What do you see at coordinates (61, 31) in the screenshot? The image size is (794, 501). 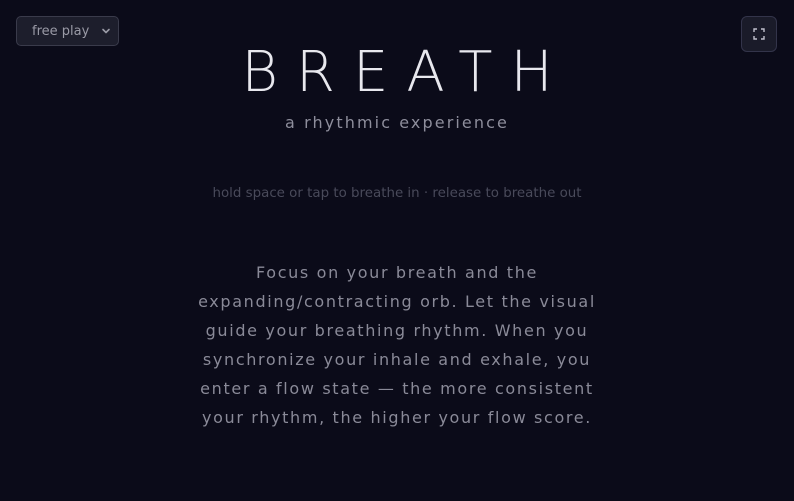 I see `mode-select-value: free play` at bounding box center [61, 31].